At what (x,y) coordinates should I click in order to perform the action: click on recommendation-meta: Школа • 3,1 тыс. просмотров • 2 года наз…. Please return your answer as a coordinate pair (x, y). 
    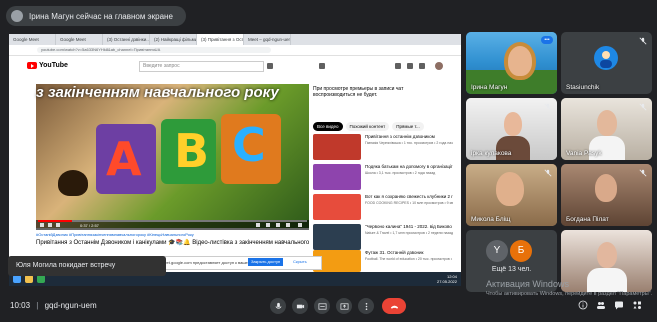
    Looking at the image, I should click on (400, 173).